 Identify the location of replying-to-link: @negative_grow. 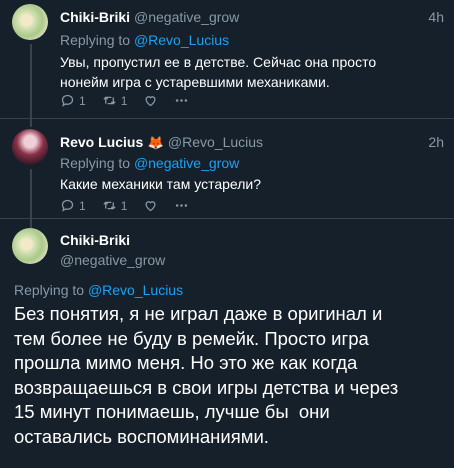
(186, 163).